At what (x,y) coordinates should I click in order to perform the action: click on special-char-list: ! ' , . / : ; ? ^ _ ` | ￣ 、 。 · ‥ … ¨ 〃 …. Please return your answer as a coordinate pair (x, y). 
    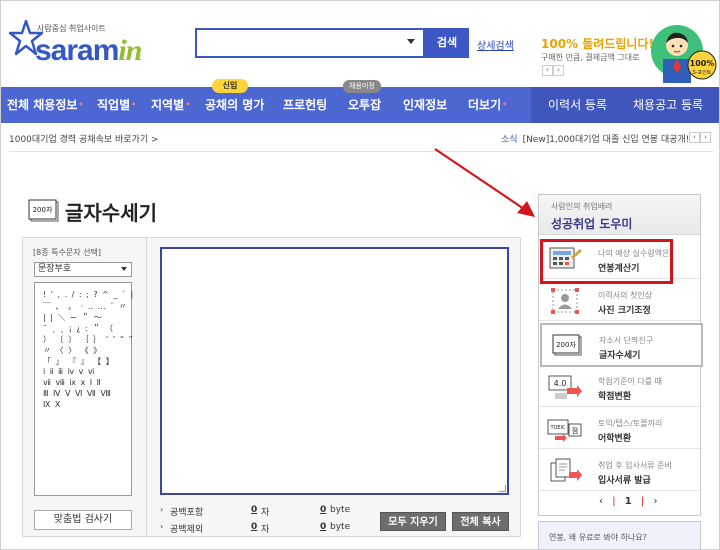
    Looking at the image, I should click on (84, 389).